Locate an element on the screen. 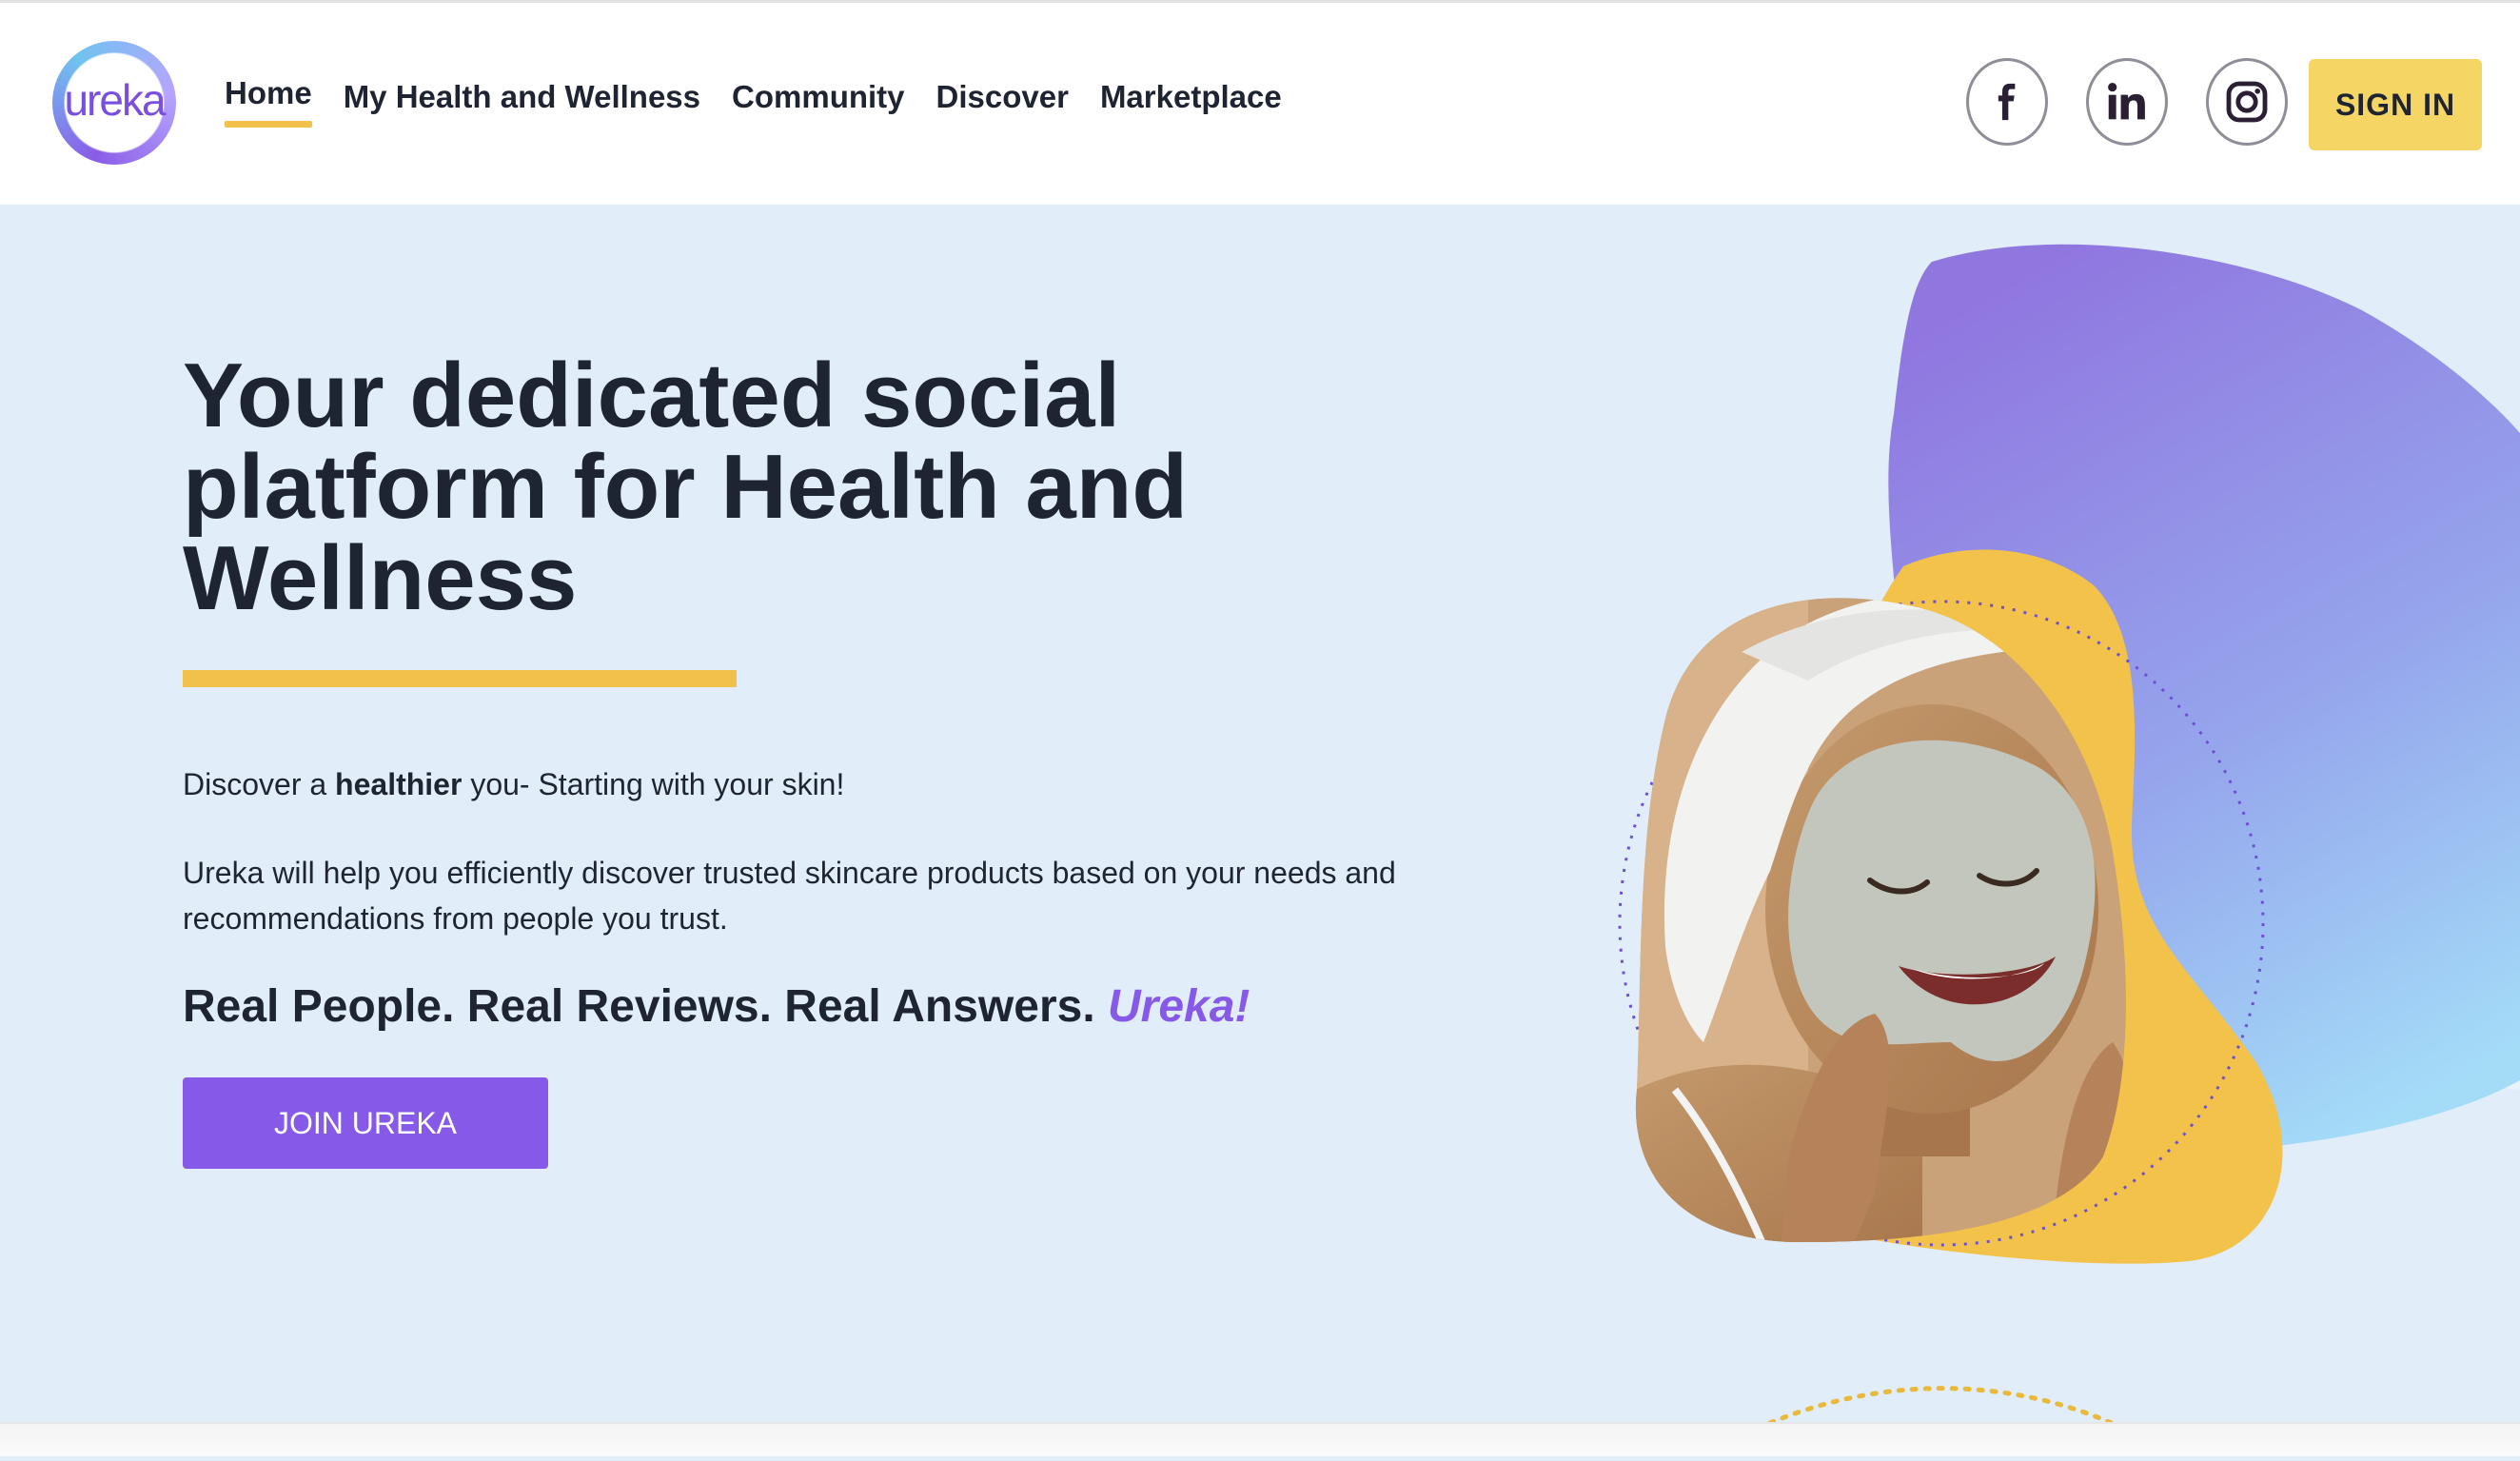 Image resolution: width=2520 pixels, height=1461 pixels. facebook-glyph is located at coordinates (2007, 102).